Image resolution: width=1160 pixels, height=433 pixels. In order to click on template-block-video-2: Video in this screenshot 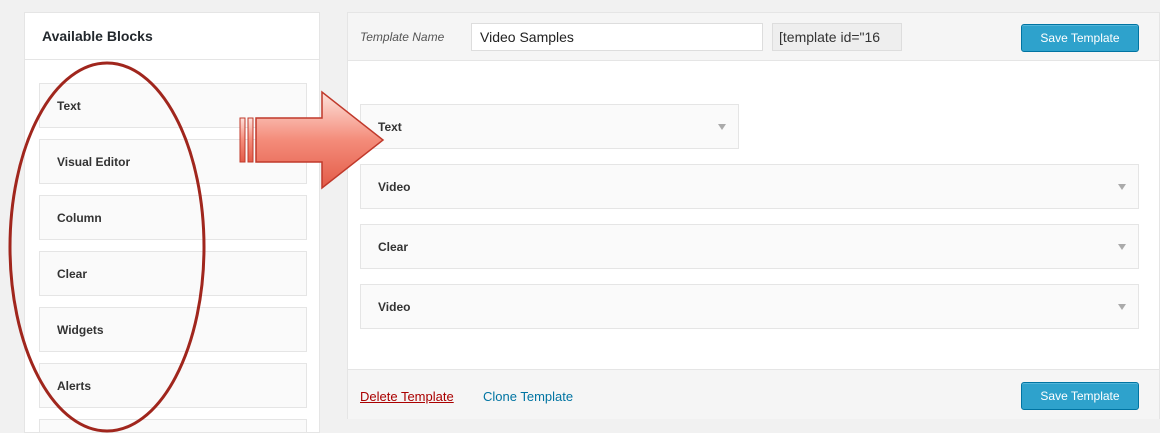, I will do `click(749, 306)`.